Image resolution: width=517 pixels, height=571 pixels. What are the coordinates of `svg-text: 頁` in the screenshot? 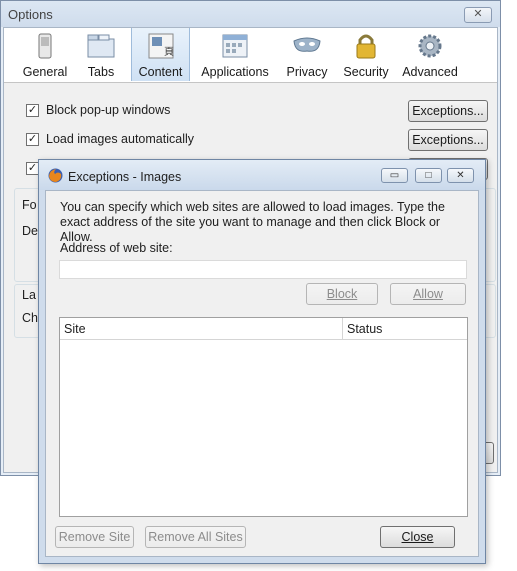 It's located at (169, 52).